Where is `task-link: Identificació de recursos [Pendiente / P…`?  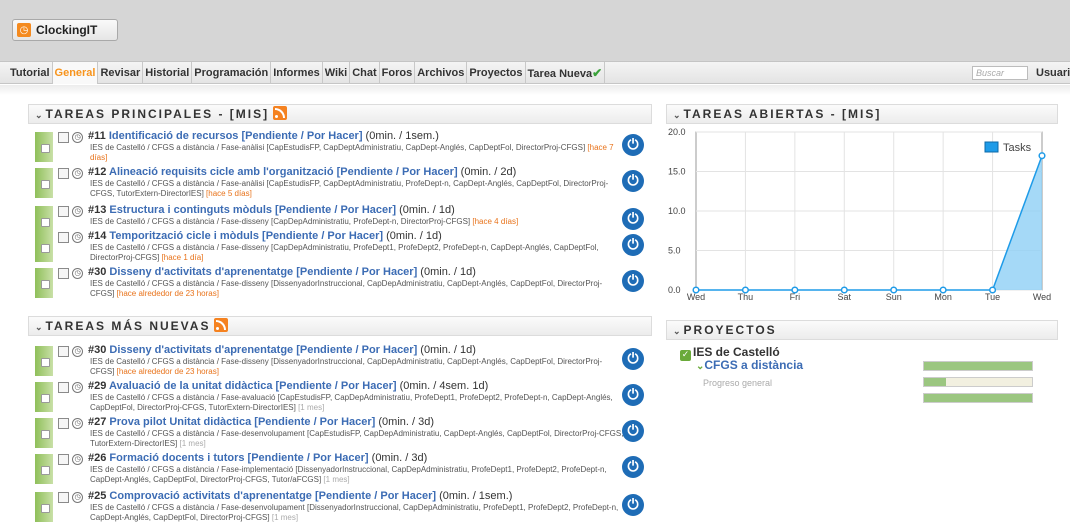 task-link: Identificació de recursos [Pendiente / P… is located at coordinates (236, 136).